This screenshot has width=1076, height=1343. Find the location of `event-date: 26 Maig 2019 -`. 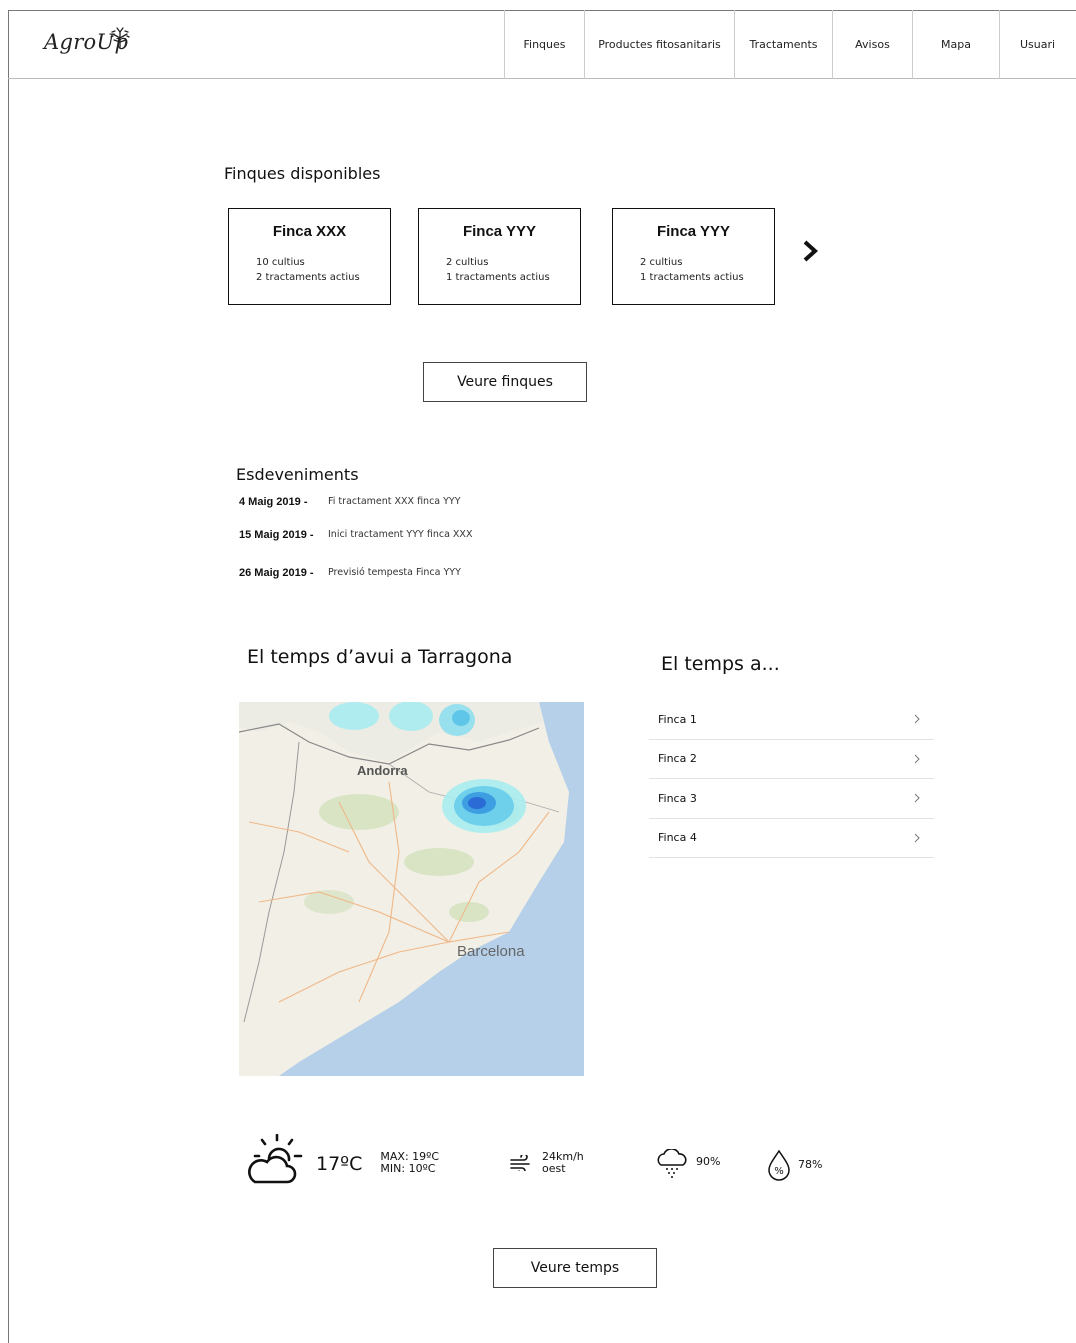

event-date: 26 Maig 2019 - is located at coordinates (276, 573).